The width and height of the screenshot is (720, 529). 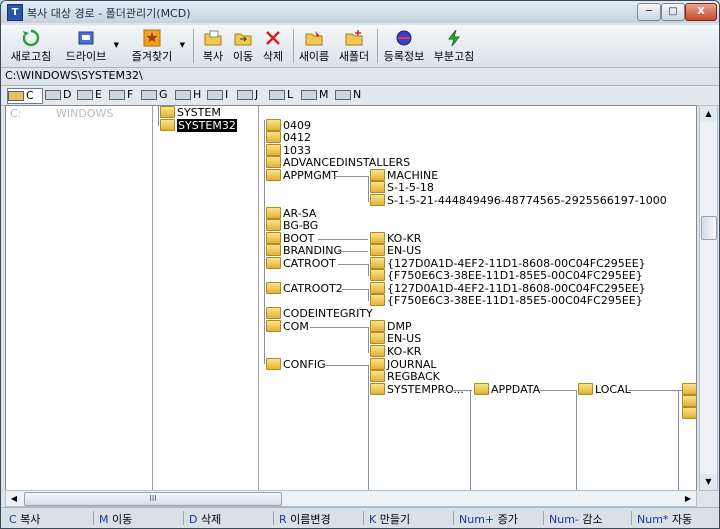 I want to click on move-button: 이동, so click(x=243, y=46).